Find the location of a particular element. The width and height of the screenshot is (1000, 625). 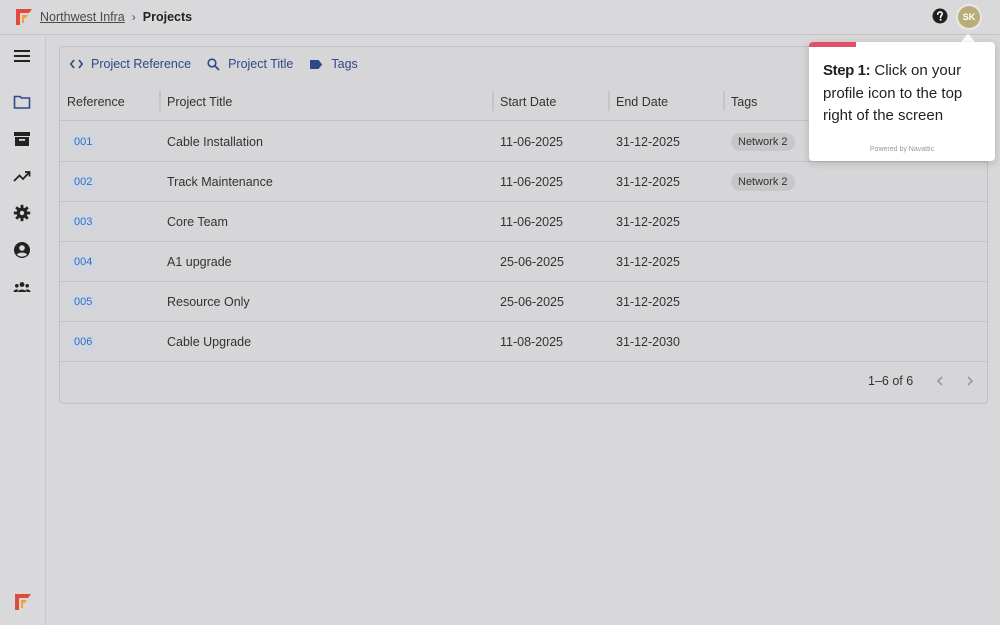

group-icon is located at coordinates (22, 287).